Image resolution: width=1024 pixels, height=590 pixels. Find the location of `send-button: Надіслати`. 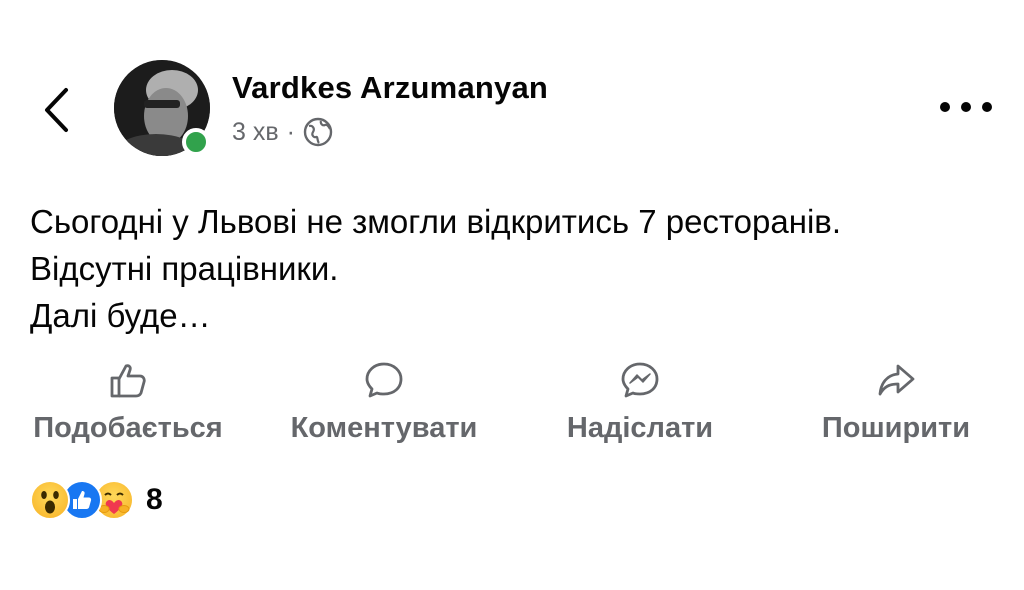

send-button: Надіслати is located at coordinates (640, 401).